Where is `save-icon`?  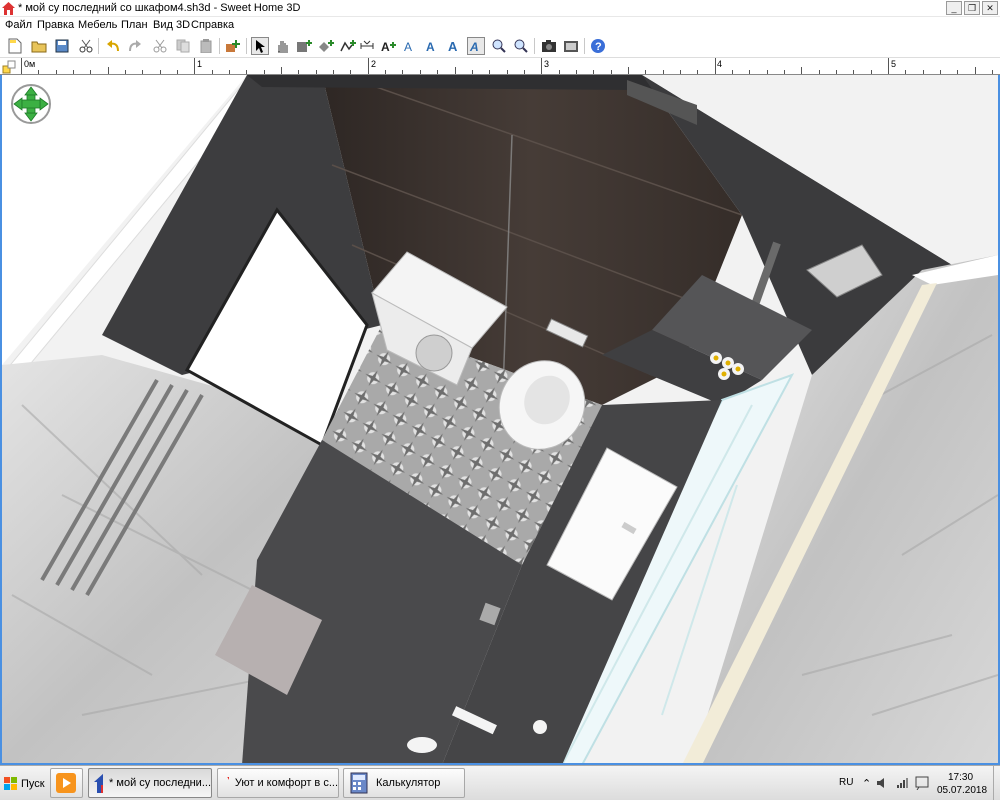 save-icon is located at coordinates (62, 46).